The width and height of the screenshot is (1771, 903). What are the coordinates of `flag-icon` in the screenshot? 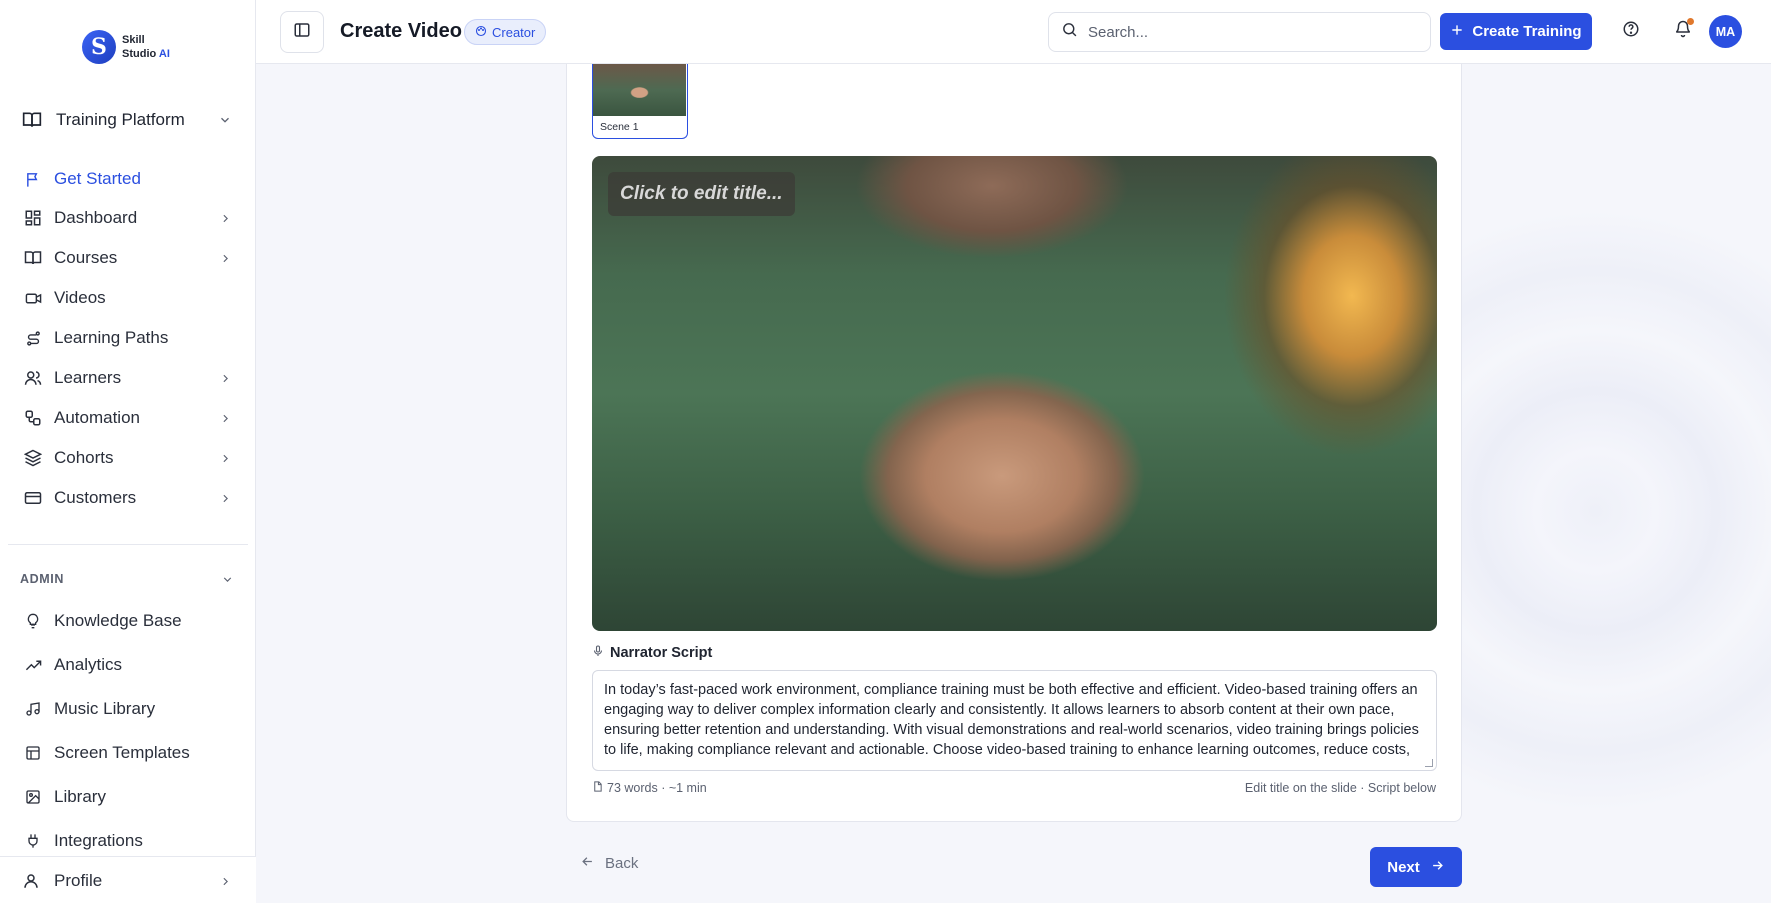 It's located at (33, 179).